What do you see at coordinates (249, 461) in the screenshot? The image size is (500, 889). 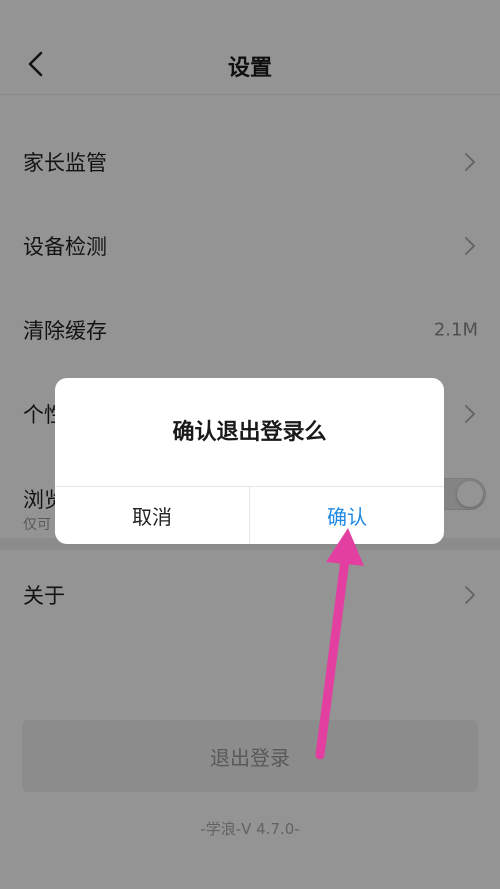 I see `logout-confirm-dialog: 确认退出登录么 取消 确认` at bounding box center [249, 461].